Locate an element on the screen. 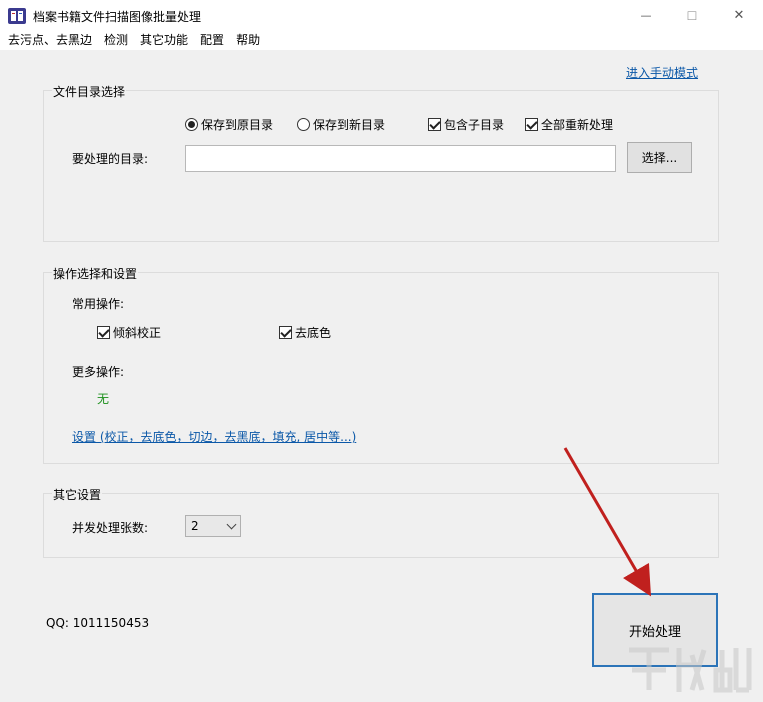 This screenshot has width=763, height=702. concurrency-value: 2 is located at coordinates (195, 526).